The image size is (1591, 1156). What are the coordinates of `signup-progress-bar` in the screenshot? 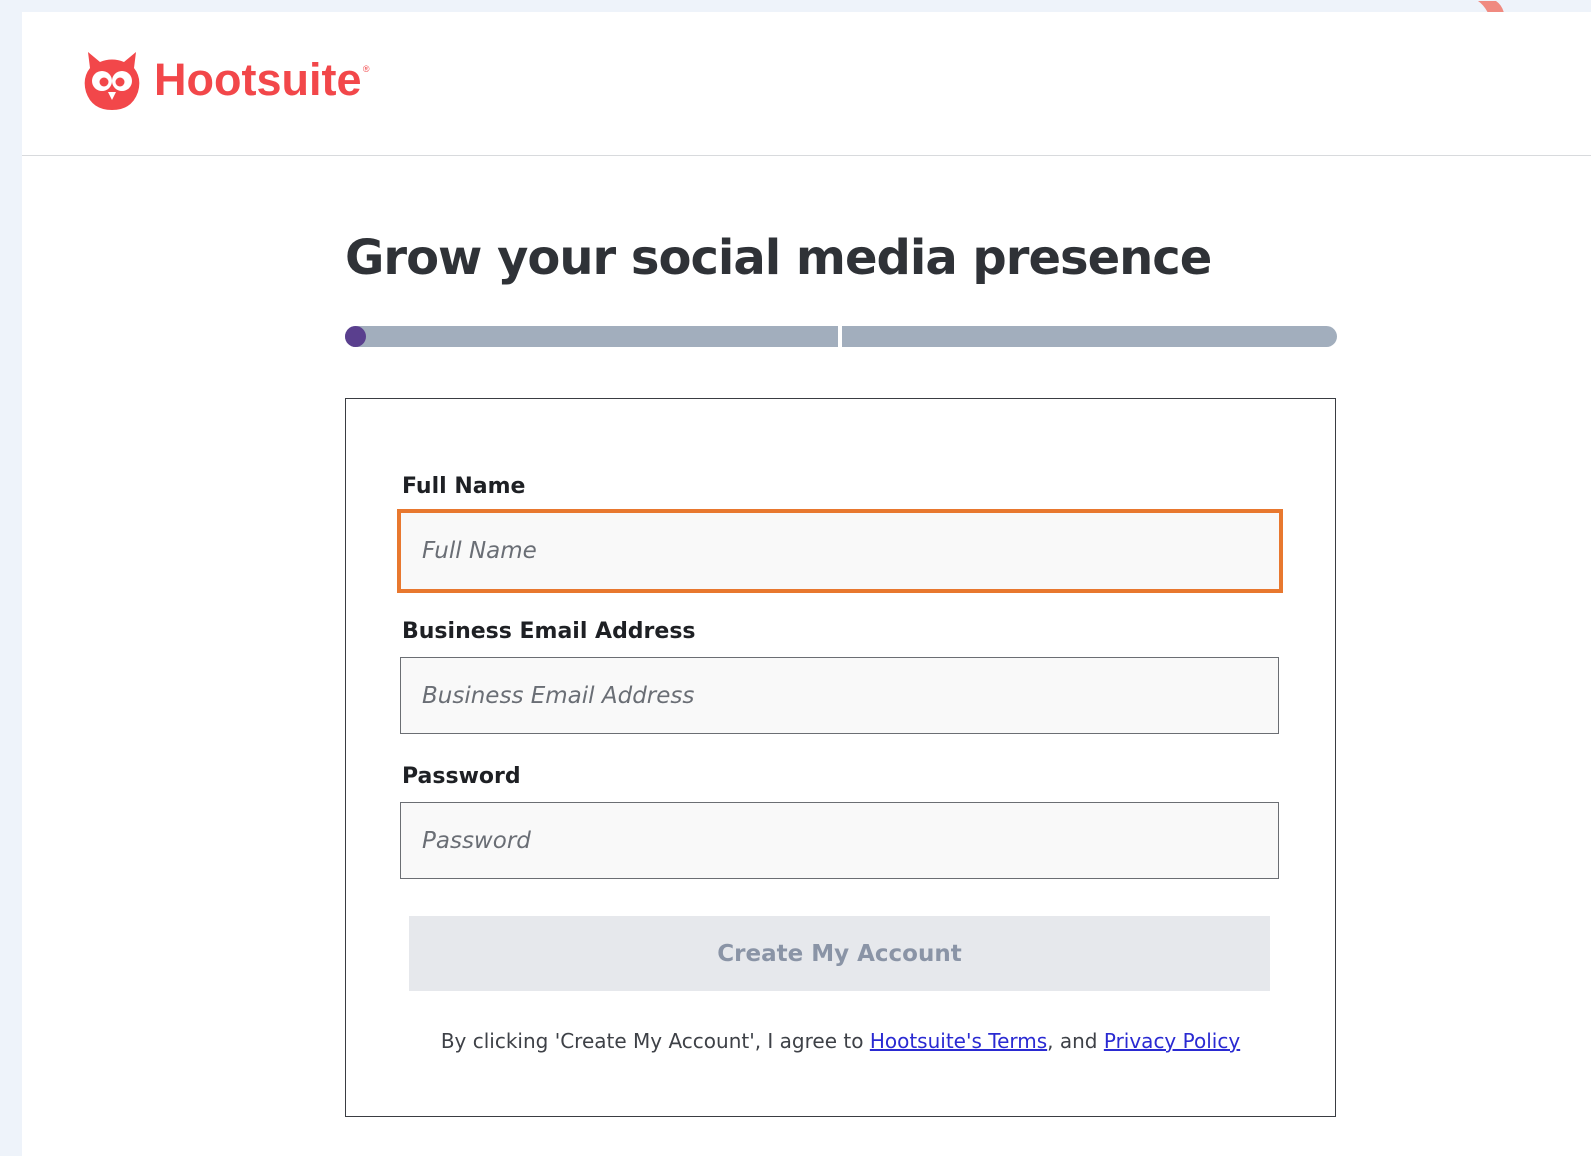 It's located at (841, 336).